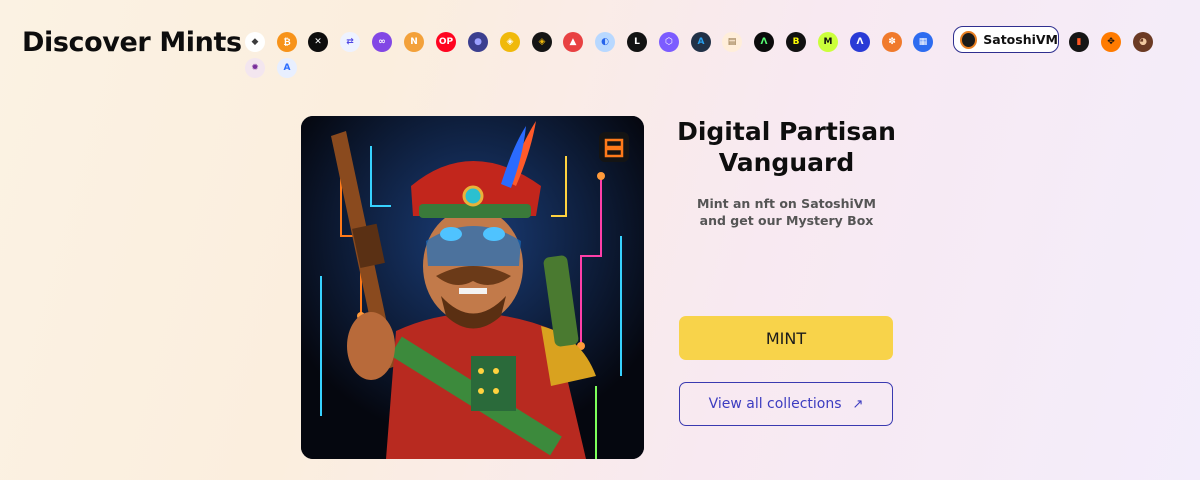 This screenshot has width=1200, height=480. What do you see at coordinates (132, 42) in the screenshot?
I see `page-title: Discover Mints` at bounding box center [132, 42].